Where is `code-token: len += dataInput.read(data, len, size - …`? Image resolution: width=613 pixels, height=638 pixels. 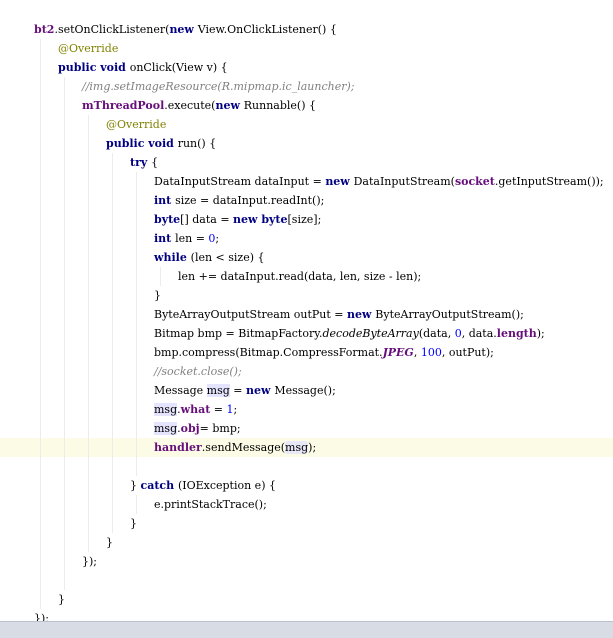
code-token: len += dataInput.read(data, len, size - … is located at coordinates (300, 276).